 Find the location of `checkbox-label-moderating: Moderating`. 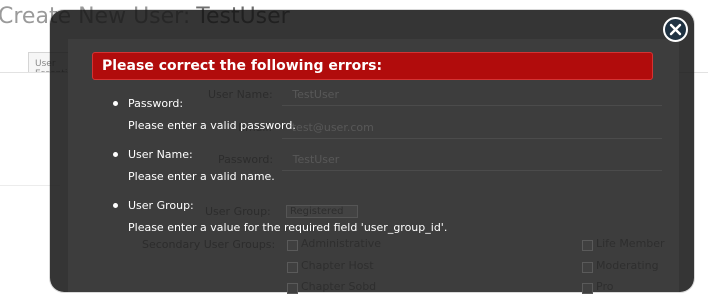

checkbox-label-moderating: Moderating is located at coordinates (627, 265).